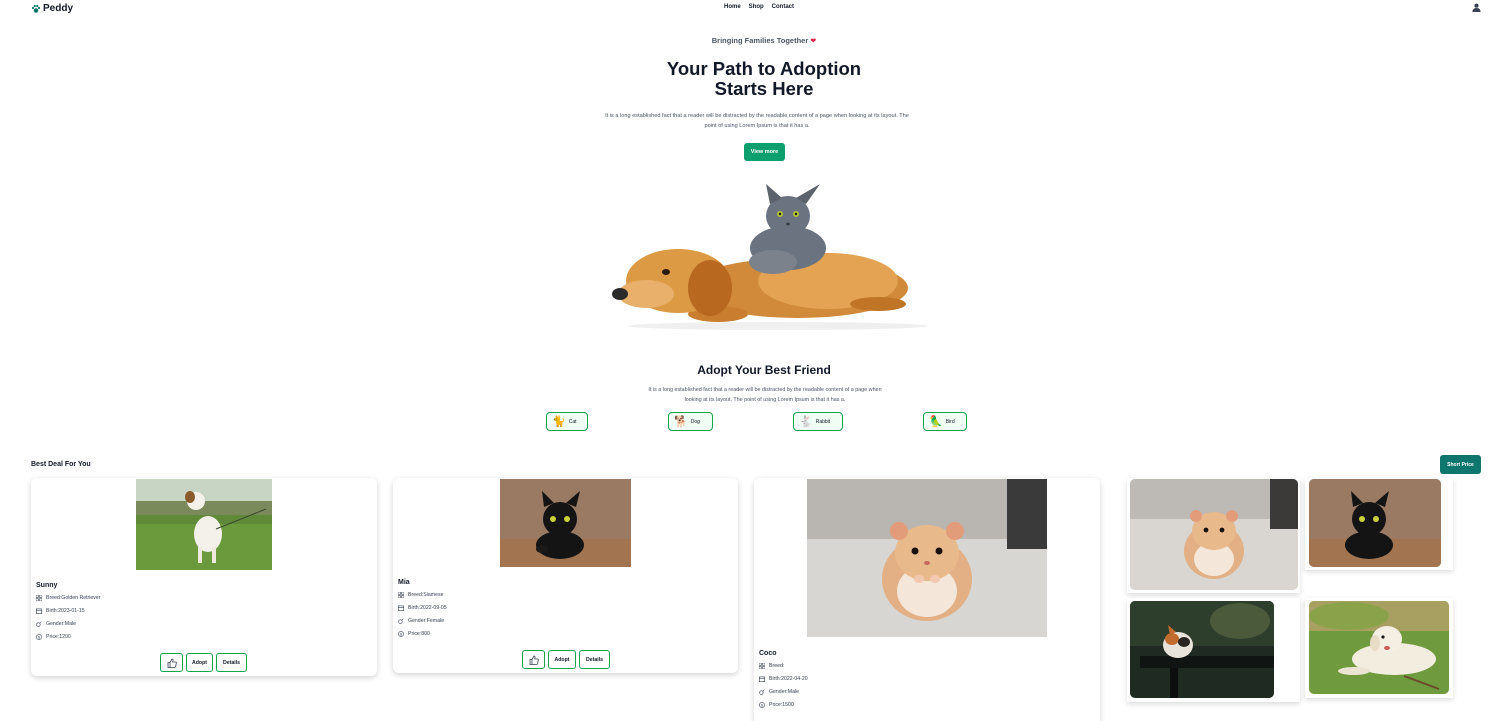 The image size is (1510, 721). I want to click on adopt-section-title: Adopt Your Best Friend, so click(764, 370).